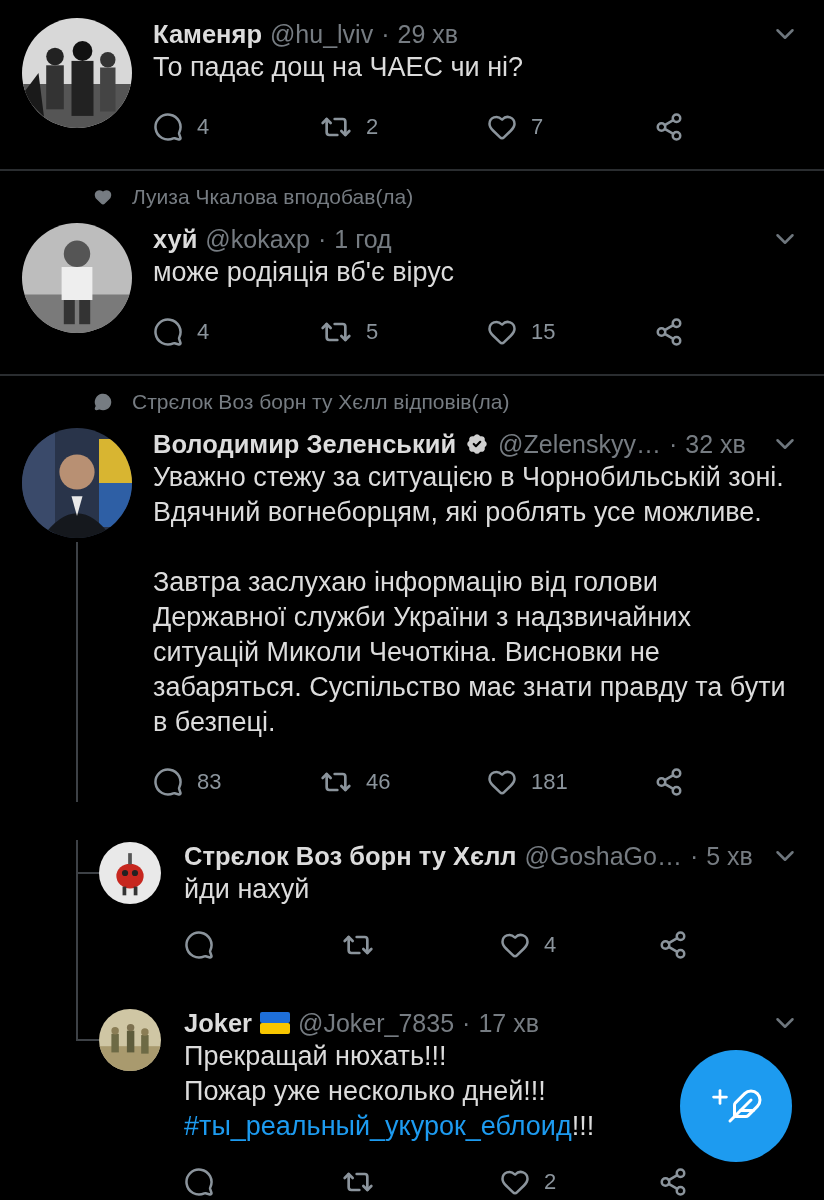 This screenshot has width=824, height=1200. I want to click on retweet-button: 46, so click(355, 782).